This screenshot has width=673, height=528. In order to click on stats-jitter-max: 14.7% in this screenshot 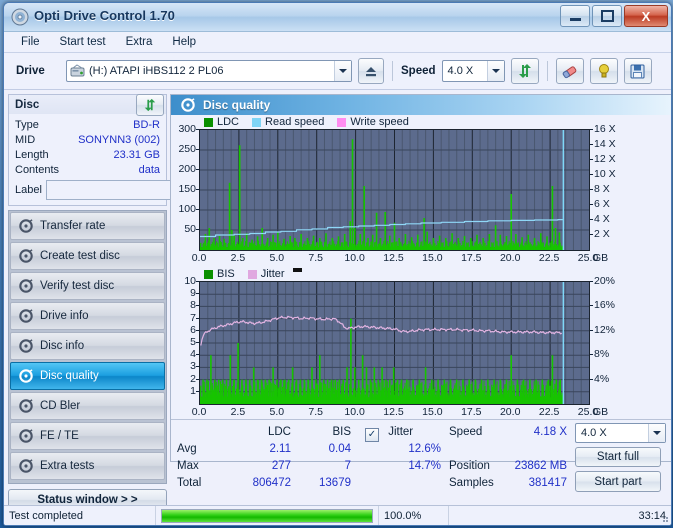, I will do `click(424, 466)`.